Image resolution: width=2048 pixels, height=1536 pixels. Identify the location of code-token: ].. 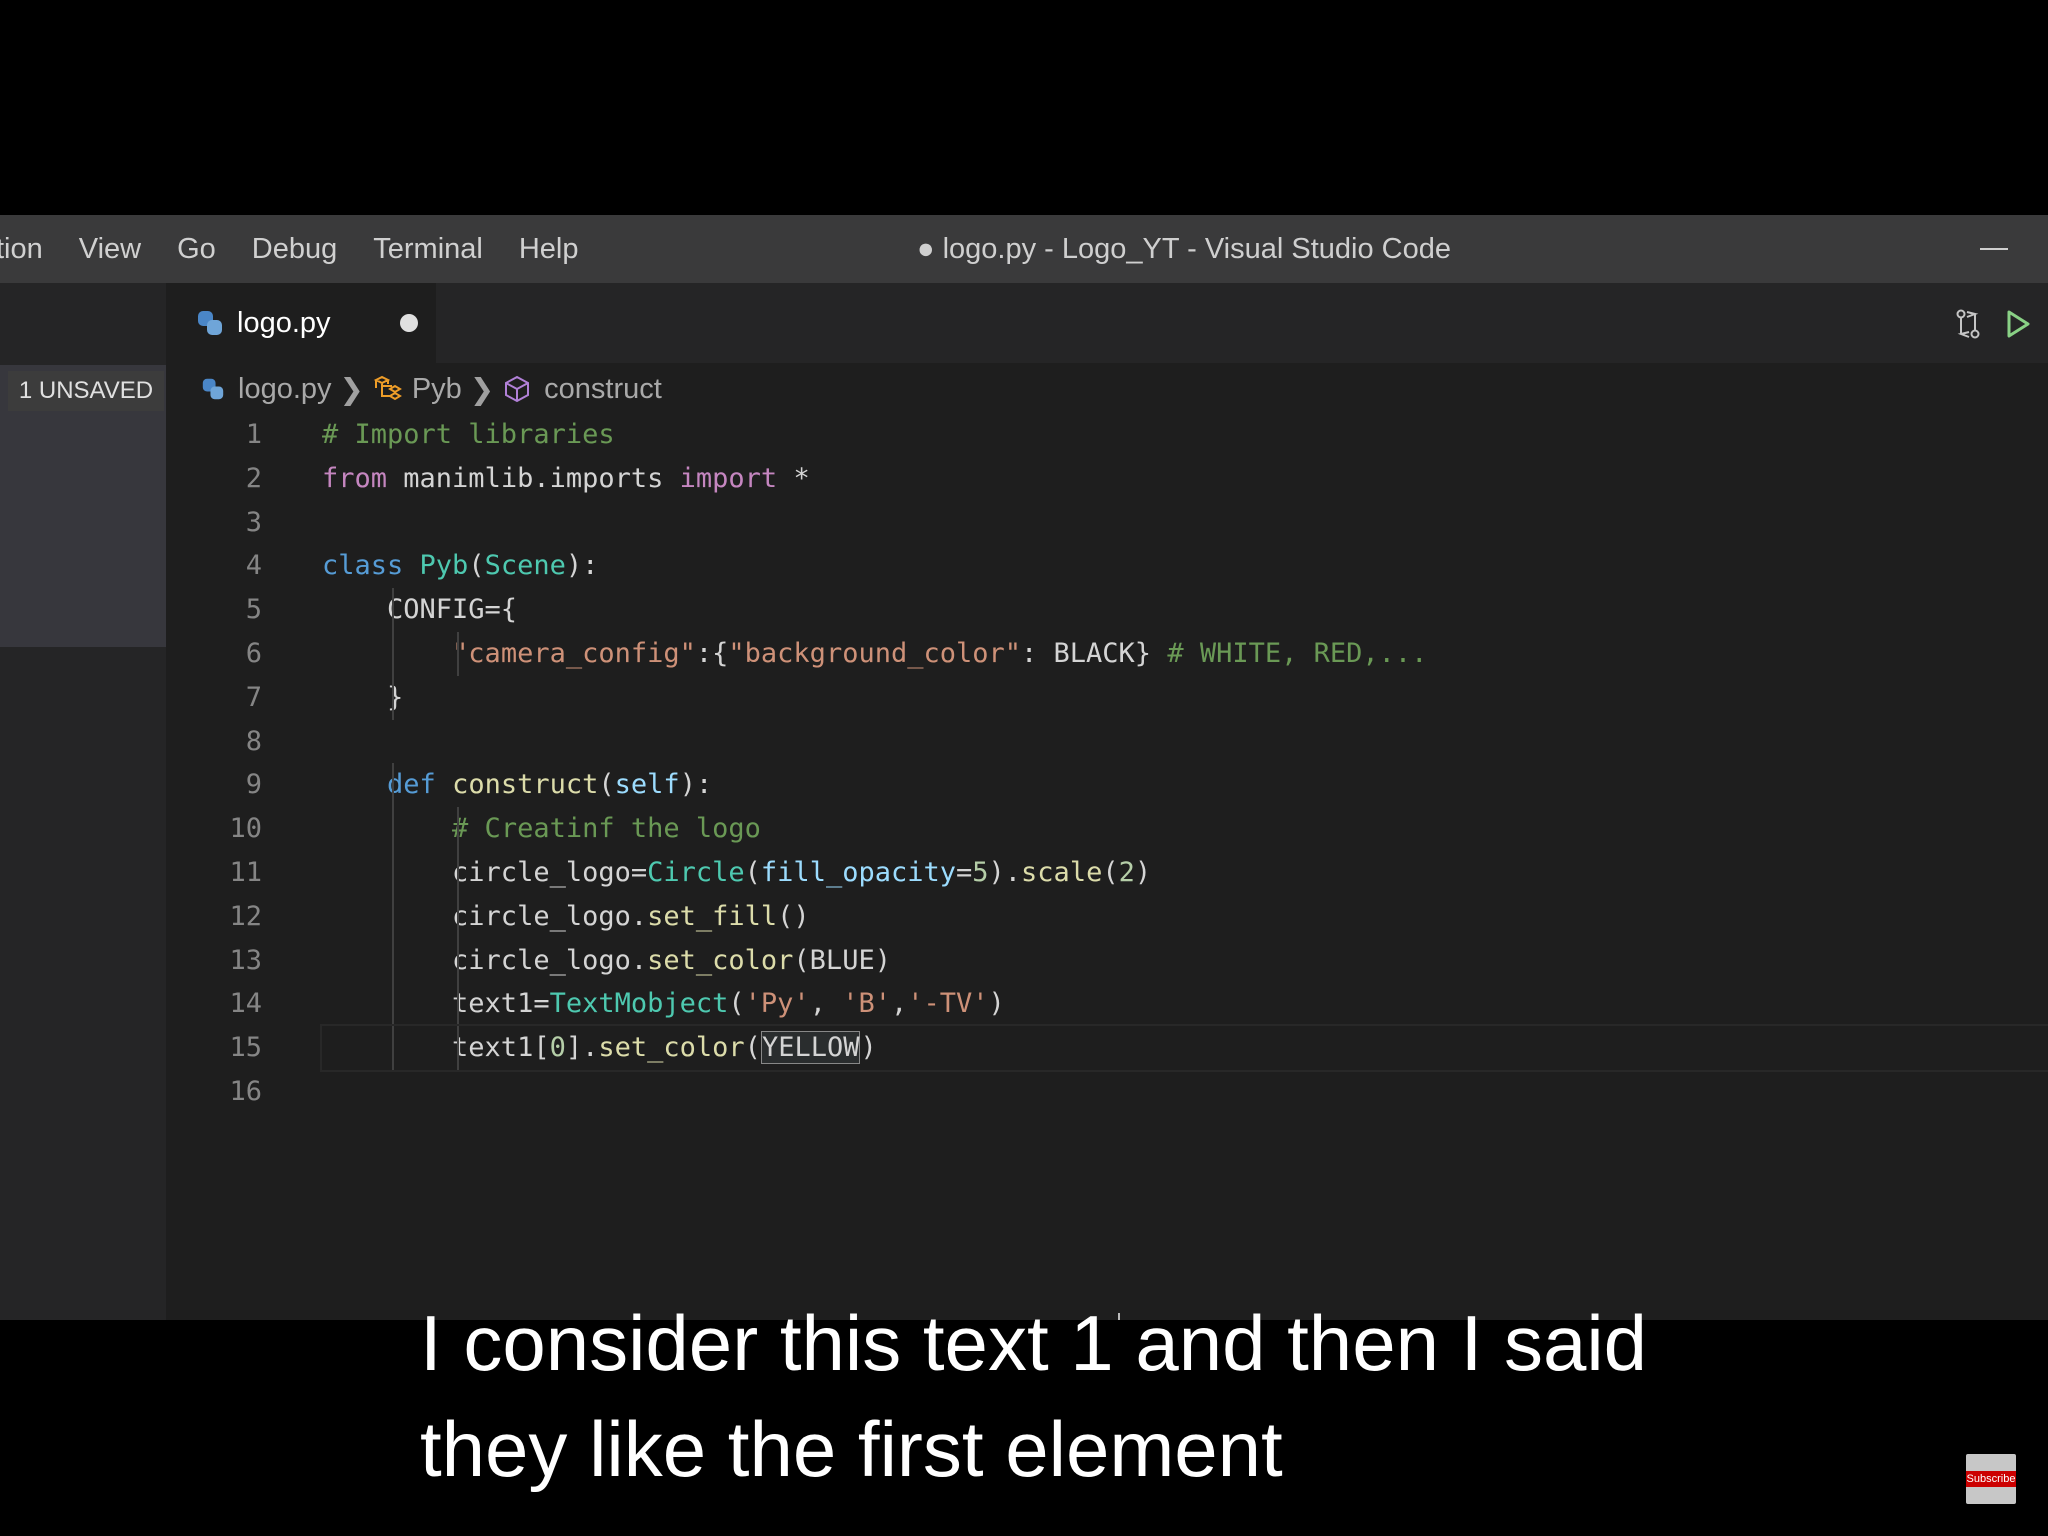
(582, 1048).